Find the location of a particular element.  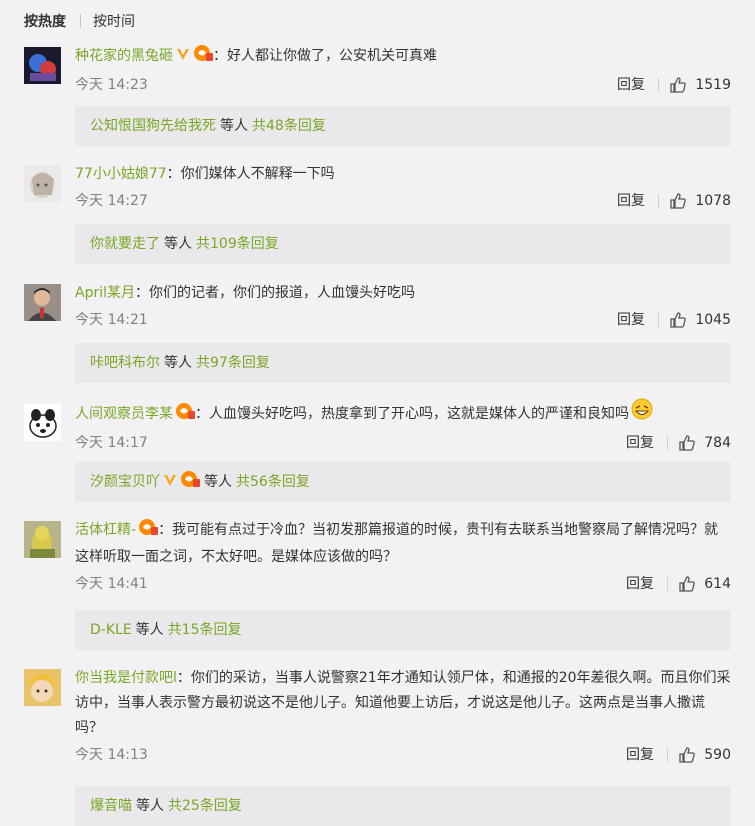

comment-time: 今天 14:27 is located at coordinates (111, 201).